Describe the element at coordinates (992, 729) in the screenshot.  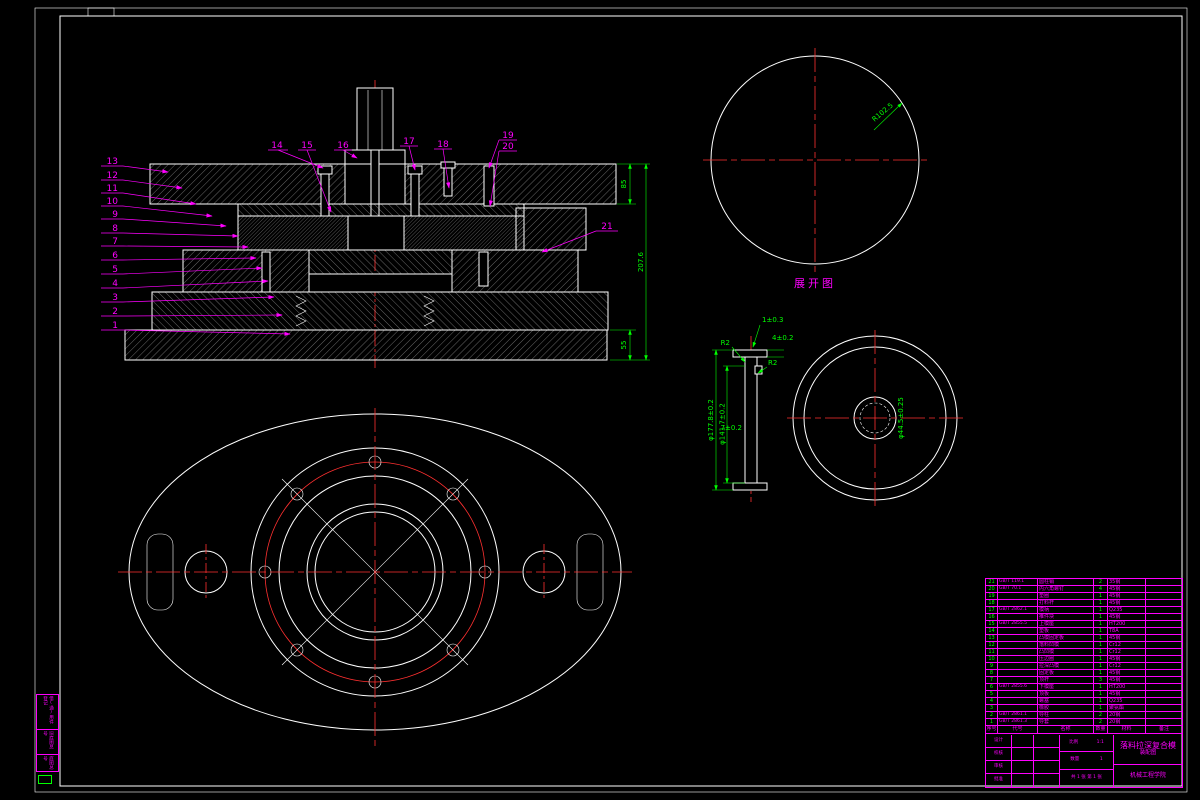
I see `header-no: 序号` at that location.